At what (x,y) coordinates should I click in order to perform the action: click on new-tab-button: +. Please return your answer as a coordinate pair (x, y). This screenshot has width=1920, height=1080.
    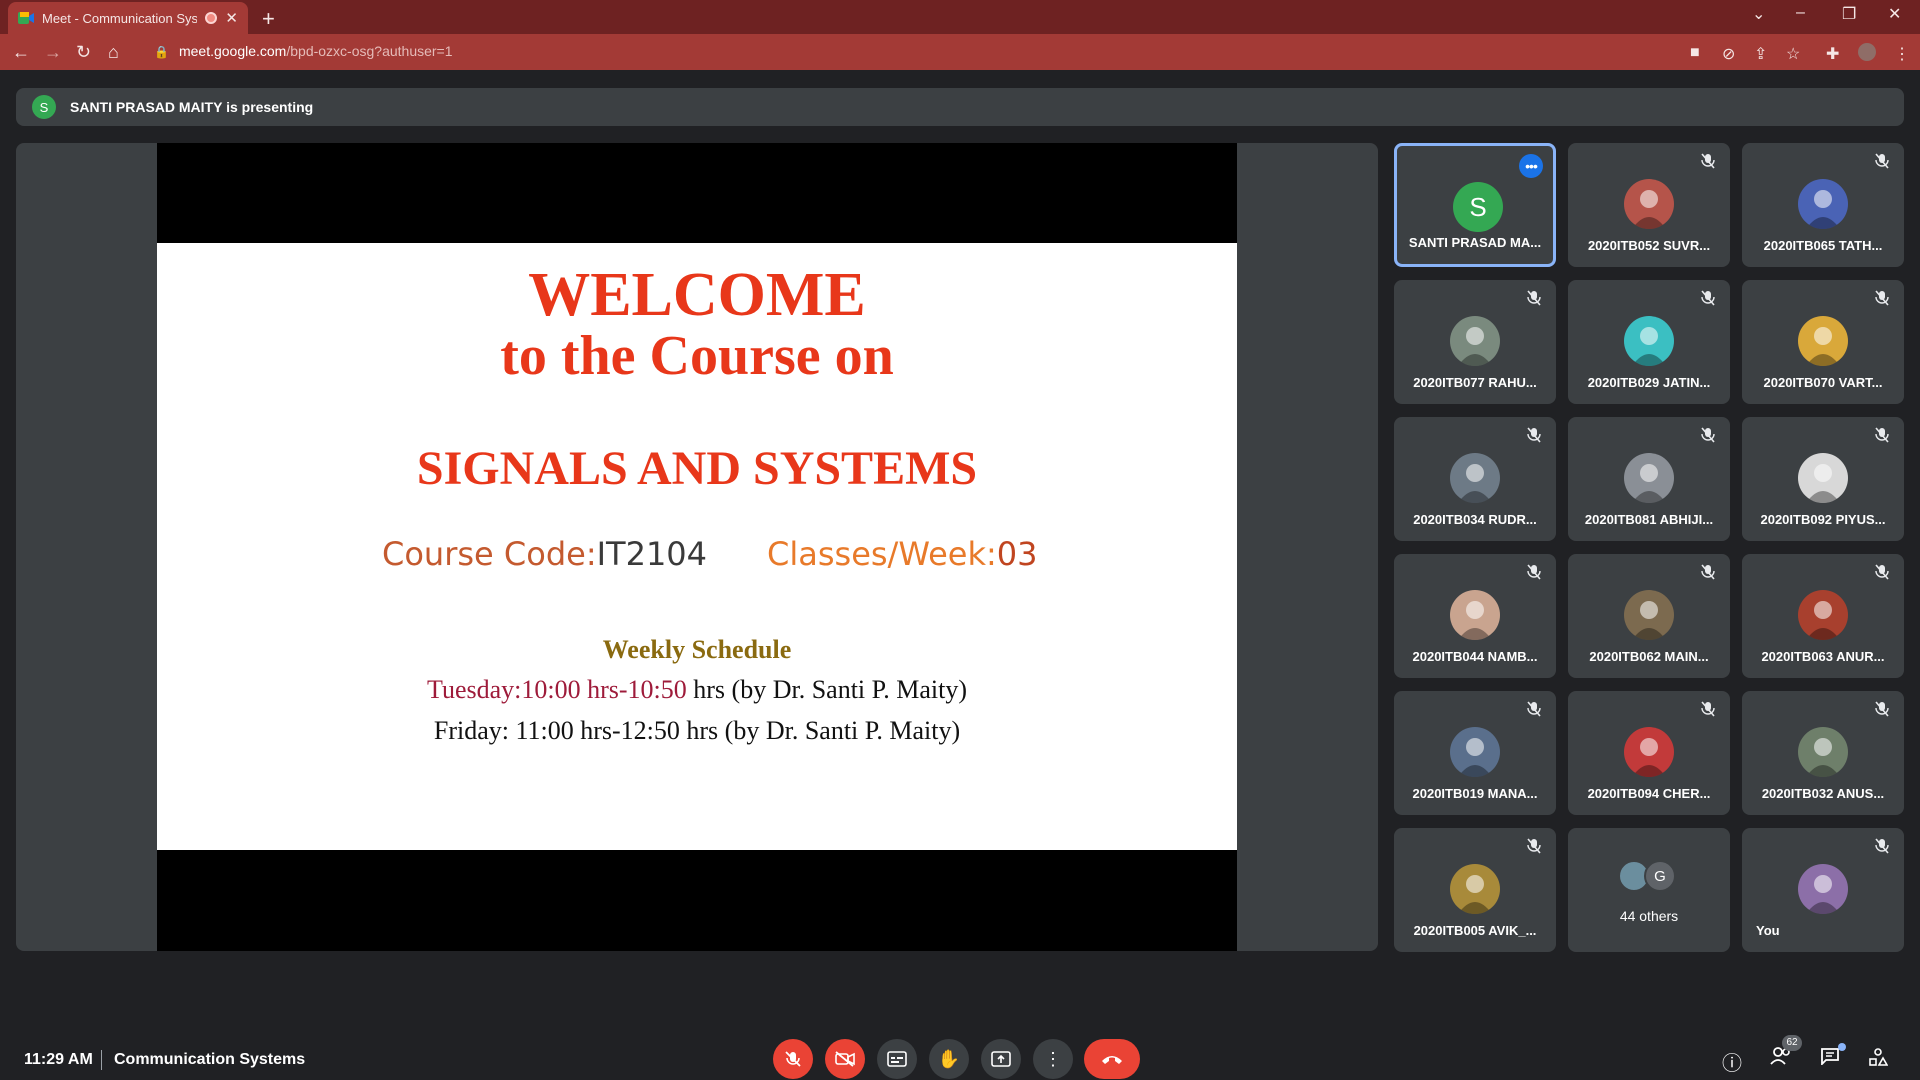
    Looking at the image, I should click on (268, 19).